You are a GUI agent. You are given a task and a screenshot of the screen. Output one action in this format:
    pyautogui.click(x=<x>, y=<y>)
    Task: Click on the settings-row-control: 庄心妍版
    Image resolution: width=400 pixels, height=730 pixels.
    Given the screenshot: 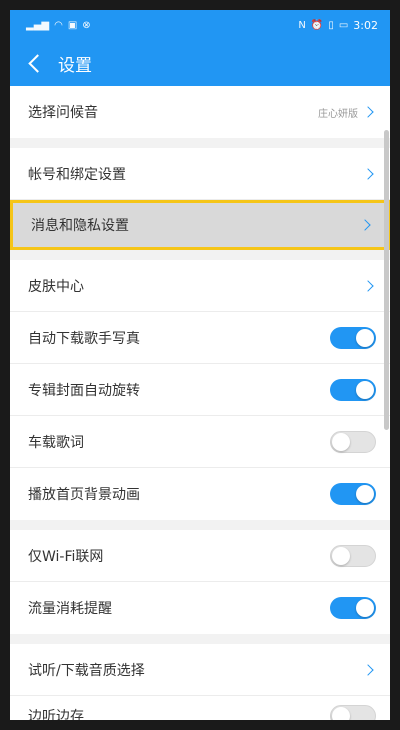 What is the action you would take?
    pyautogui.click(x=347, y=112)
    